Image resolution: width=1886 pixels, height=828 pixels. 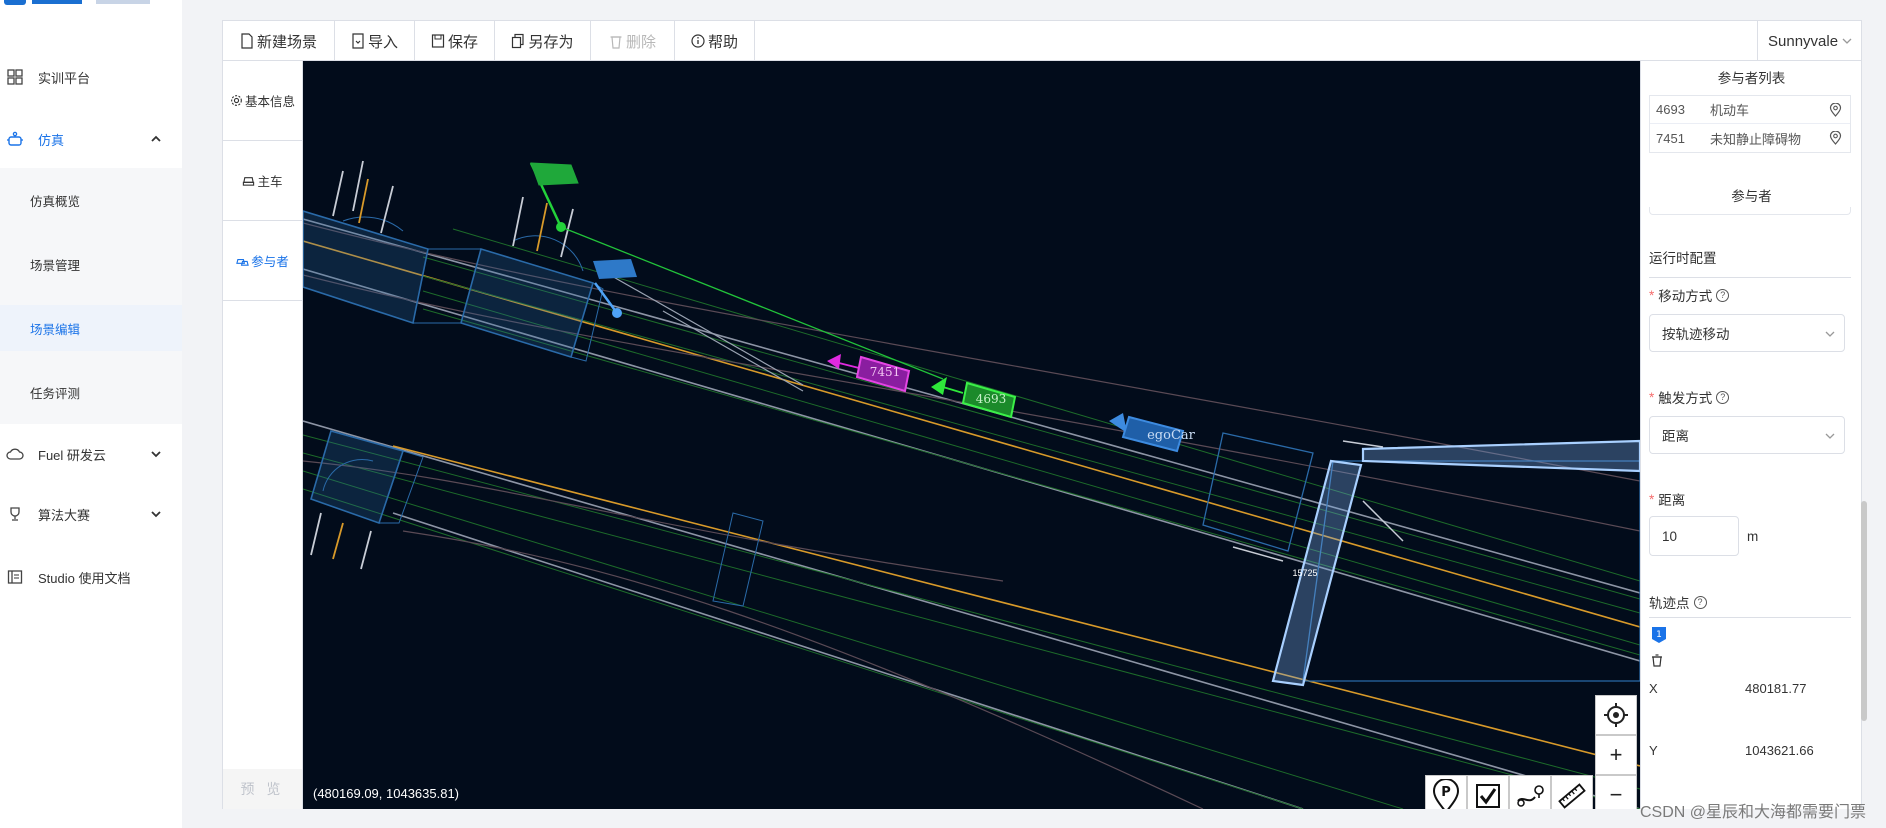 What do you see at coordinates (72, 455) in the screenshot?
I see `sidebar-item-label: Fuel 研发云` at bounding box center [72, 455].